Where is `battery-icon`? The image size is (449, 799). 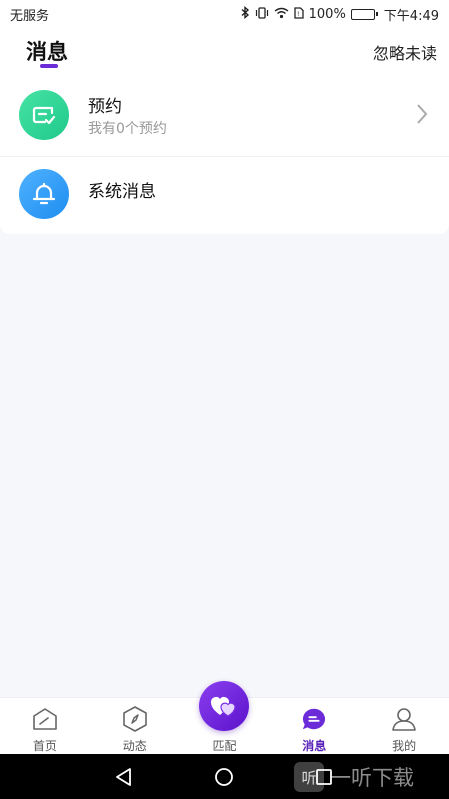
battery-icon is located at coordinates (364, 14).